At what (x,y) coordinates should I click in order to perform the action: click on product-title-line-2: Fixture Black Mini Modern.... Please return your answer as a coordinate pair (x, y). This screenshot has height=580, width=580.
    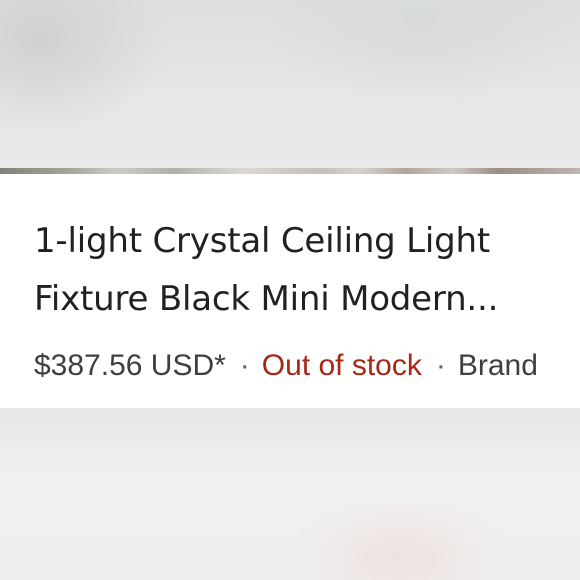
    Looking at the image, I should click on (266, 299).